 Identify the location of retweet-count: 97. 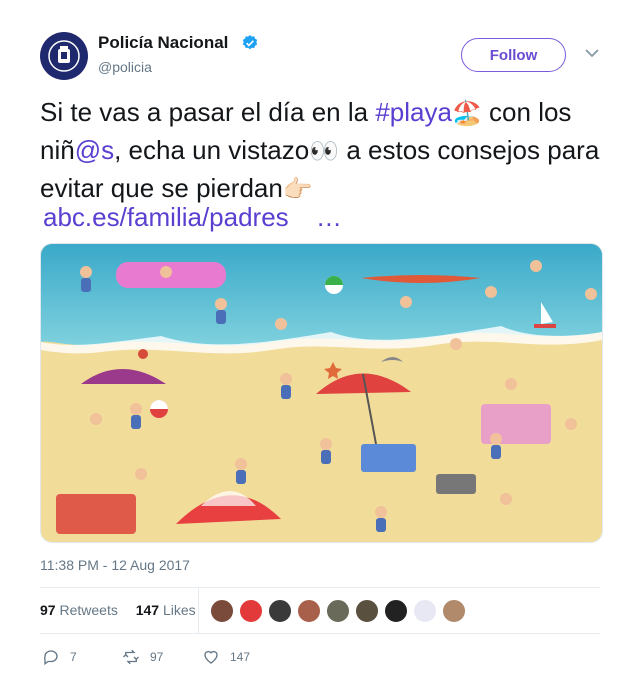
(157, 657).